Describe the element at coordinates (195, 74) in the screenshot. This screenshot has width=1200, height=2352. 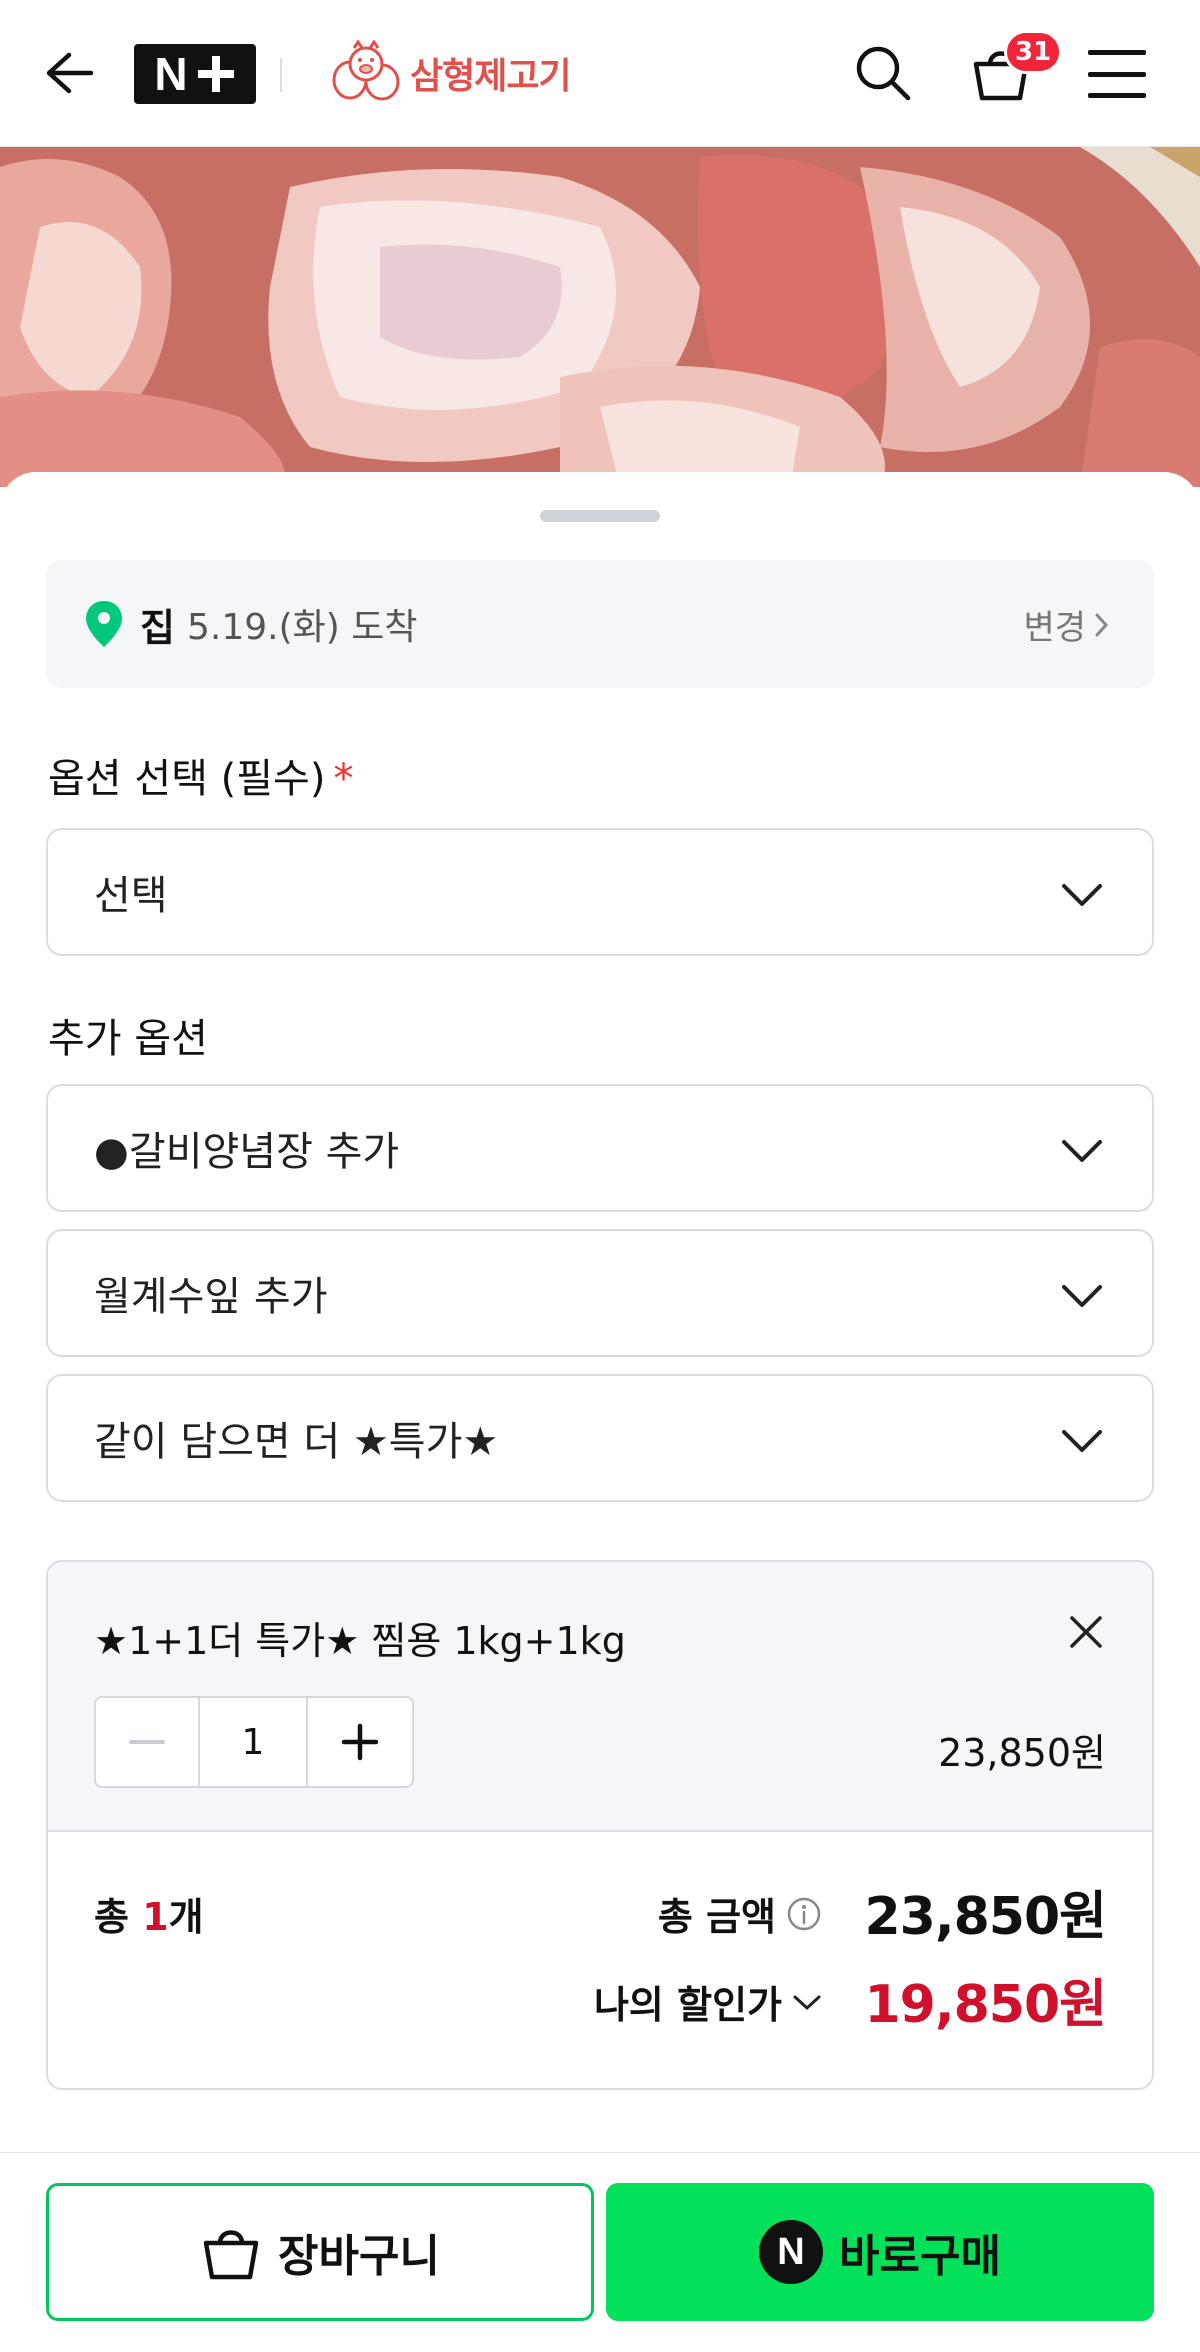
I see `naver-plus-logo: N` at that location.